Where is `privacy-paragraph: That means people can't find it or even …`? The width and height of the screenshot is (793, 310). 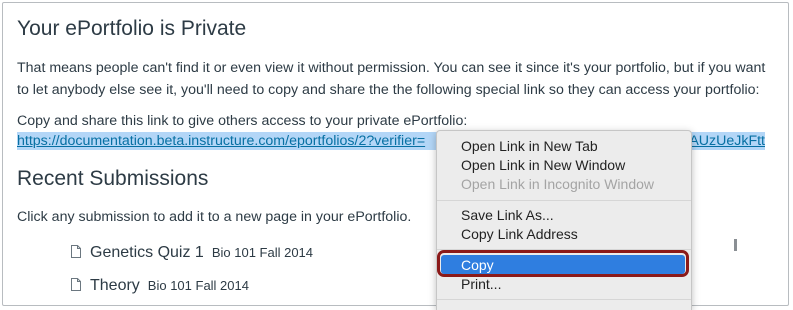
privacy-paragraph: That means people can't find it or even … is located at coordinates (391, 79).